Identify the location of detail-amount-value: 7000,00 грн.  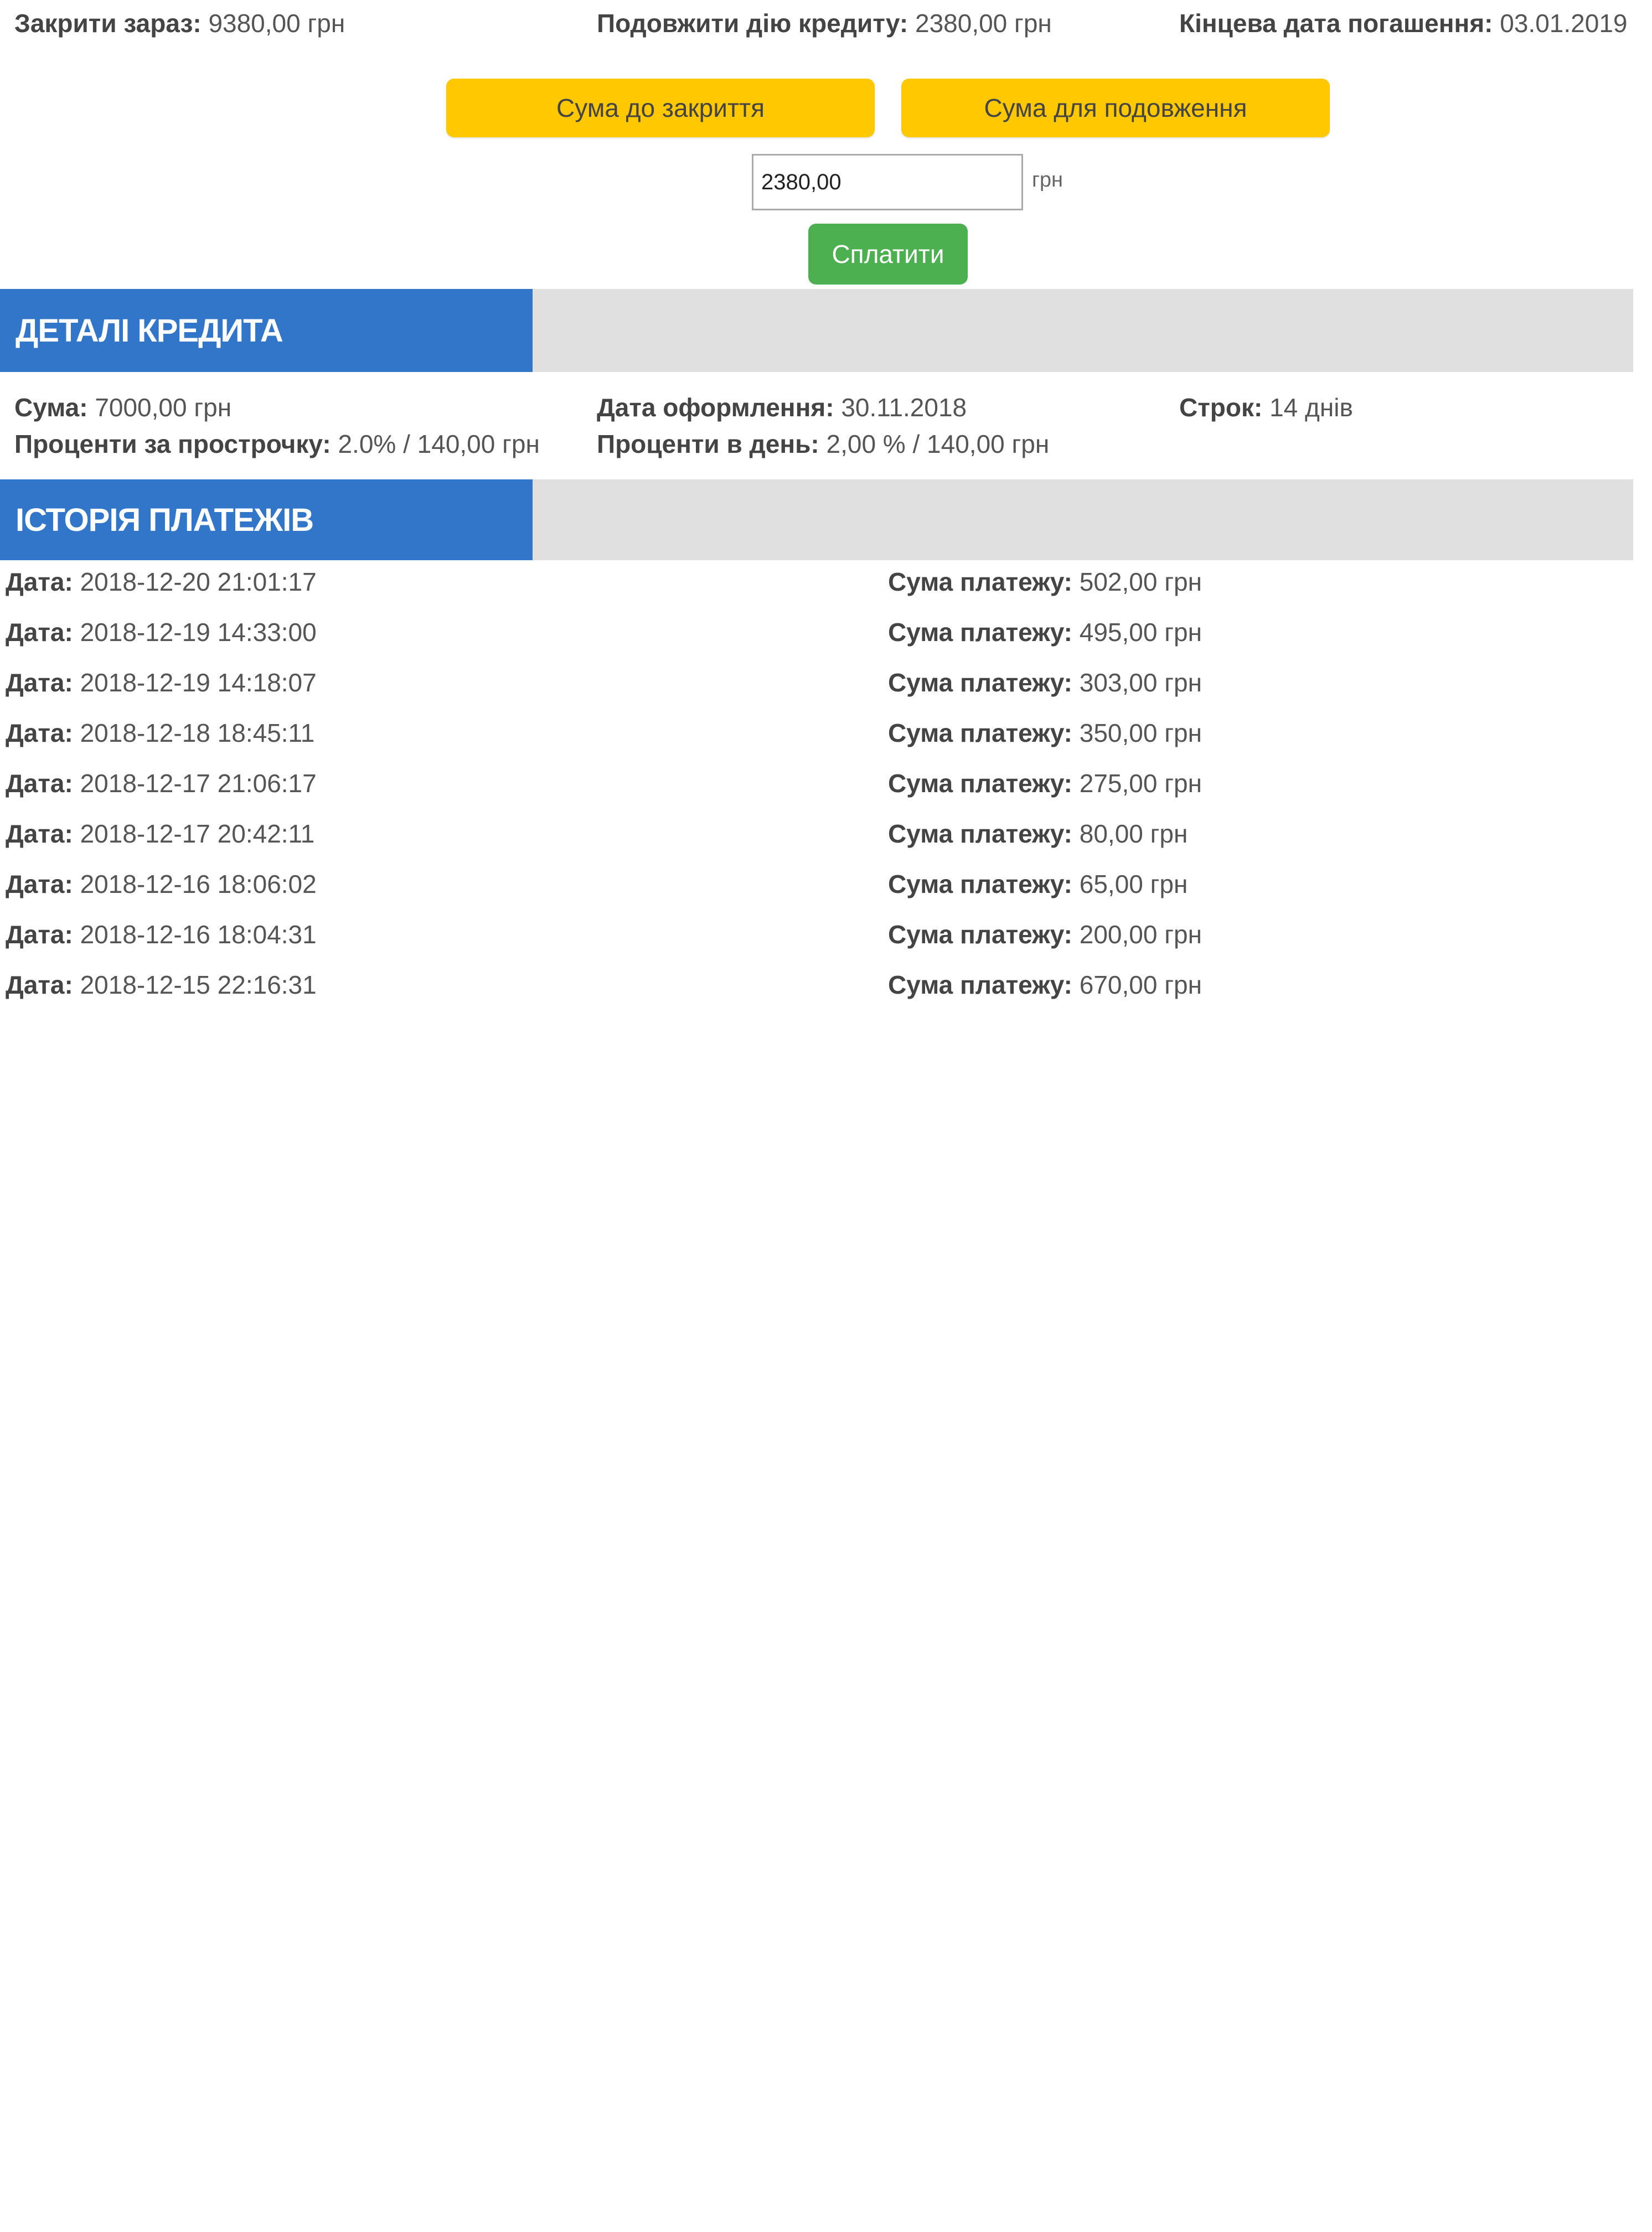
(163, 407).